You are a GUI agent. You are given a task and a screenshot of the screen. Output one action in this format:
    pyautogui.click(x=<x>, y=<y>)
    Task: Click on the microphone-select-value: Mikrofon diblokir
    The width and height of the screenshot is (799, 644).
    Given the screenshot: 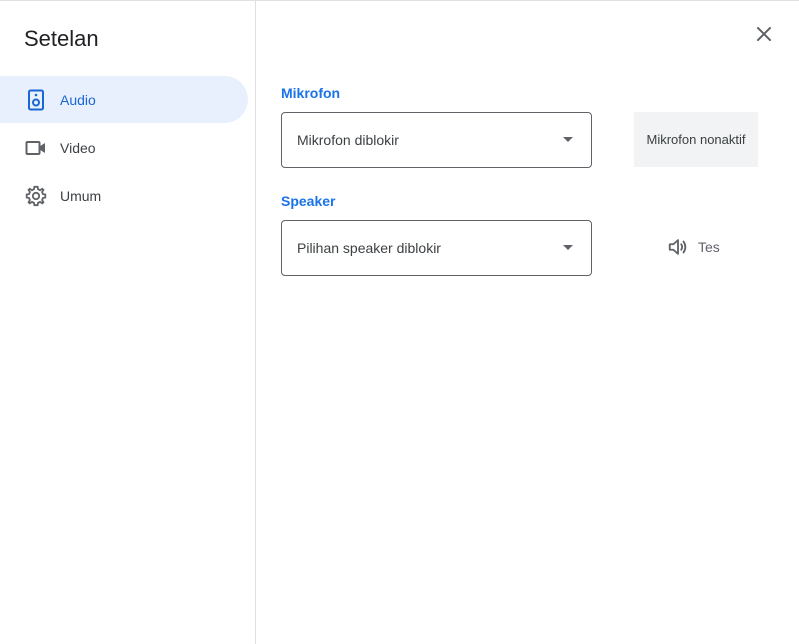 What is the action you would take?
    pyautogui.click(x=348, y=140)
    